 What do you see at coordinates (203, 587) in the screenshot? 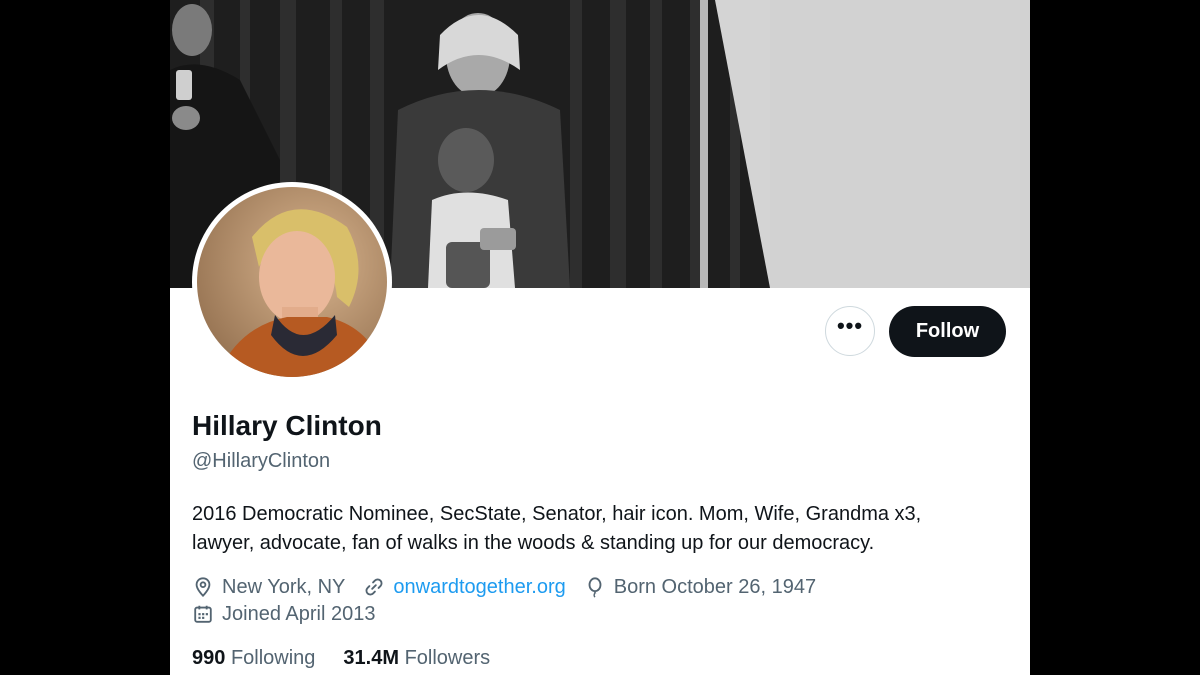
I see `location-pin-icon` at bounding box center [203, 587].